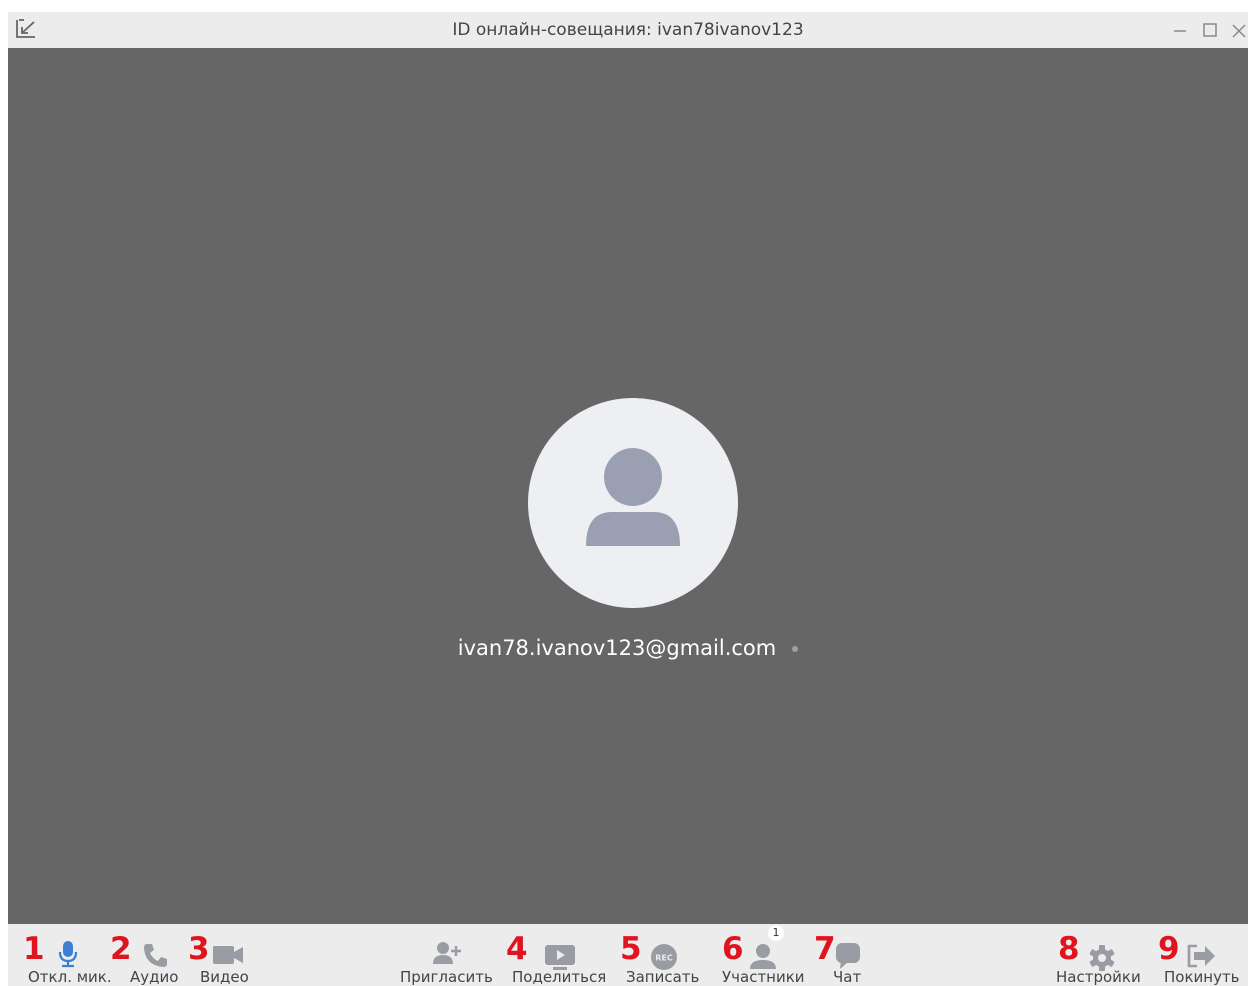 This screenshot has width=1248, height=986. I want to click on add-user-icon, so click(447, 955).